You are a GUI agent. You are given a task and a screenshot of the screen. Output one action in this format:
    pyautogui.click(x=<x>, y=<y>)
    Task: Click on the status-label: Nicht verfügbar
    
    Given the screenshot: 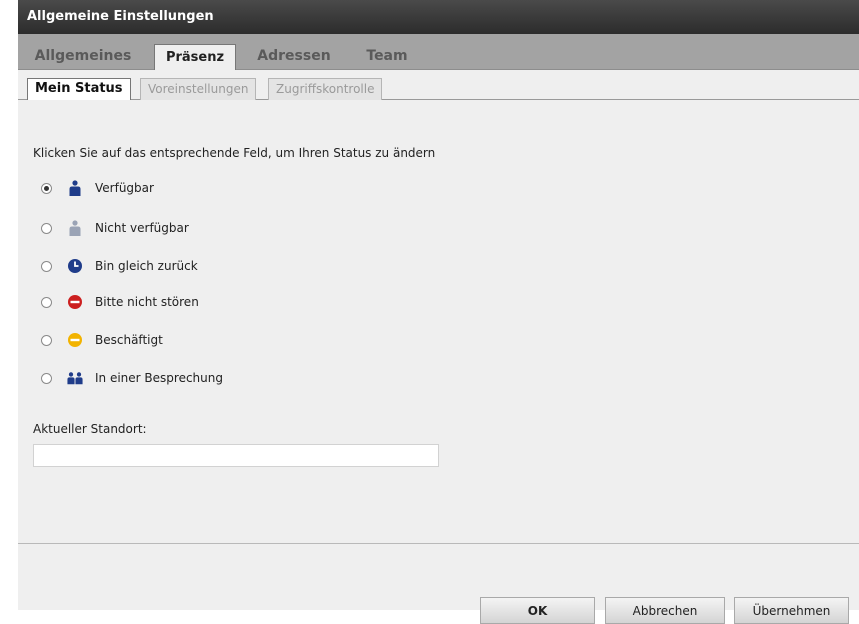 What is the action you would take?
    pyautogui.click(x=142, y=228)
    